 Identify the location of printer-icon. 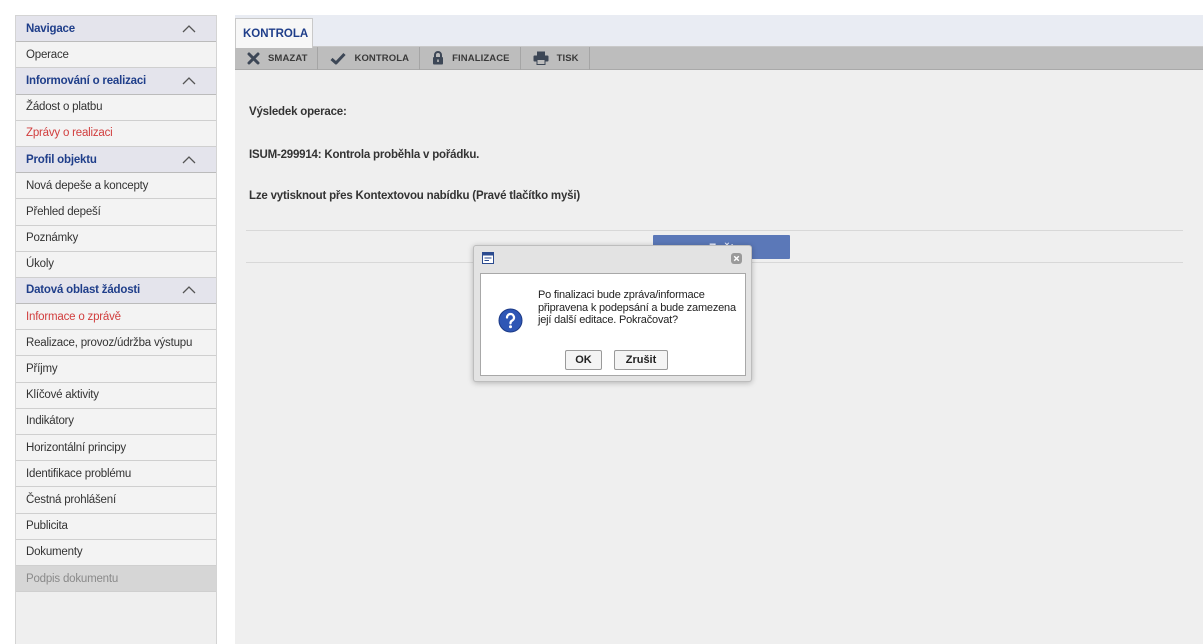
(541, 58).